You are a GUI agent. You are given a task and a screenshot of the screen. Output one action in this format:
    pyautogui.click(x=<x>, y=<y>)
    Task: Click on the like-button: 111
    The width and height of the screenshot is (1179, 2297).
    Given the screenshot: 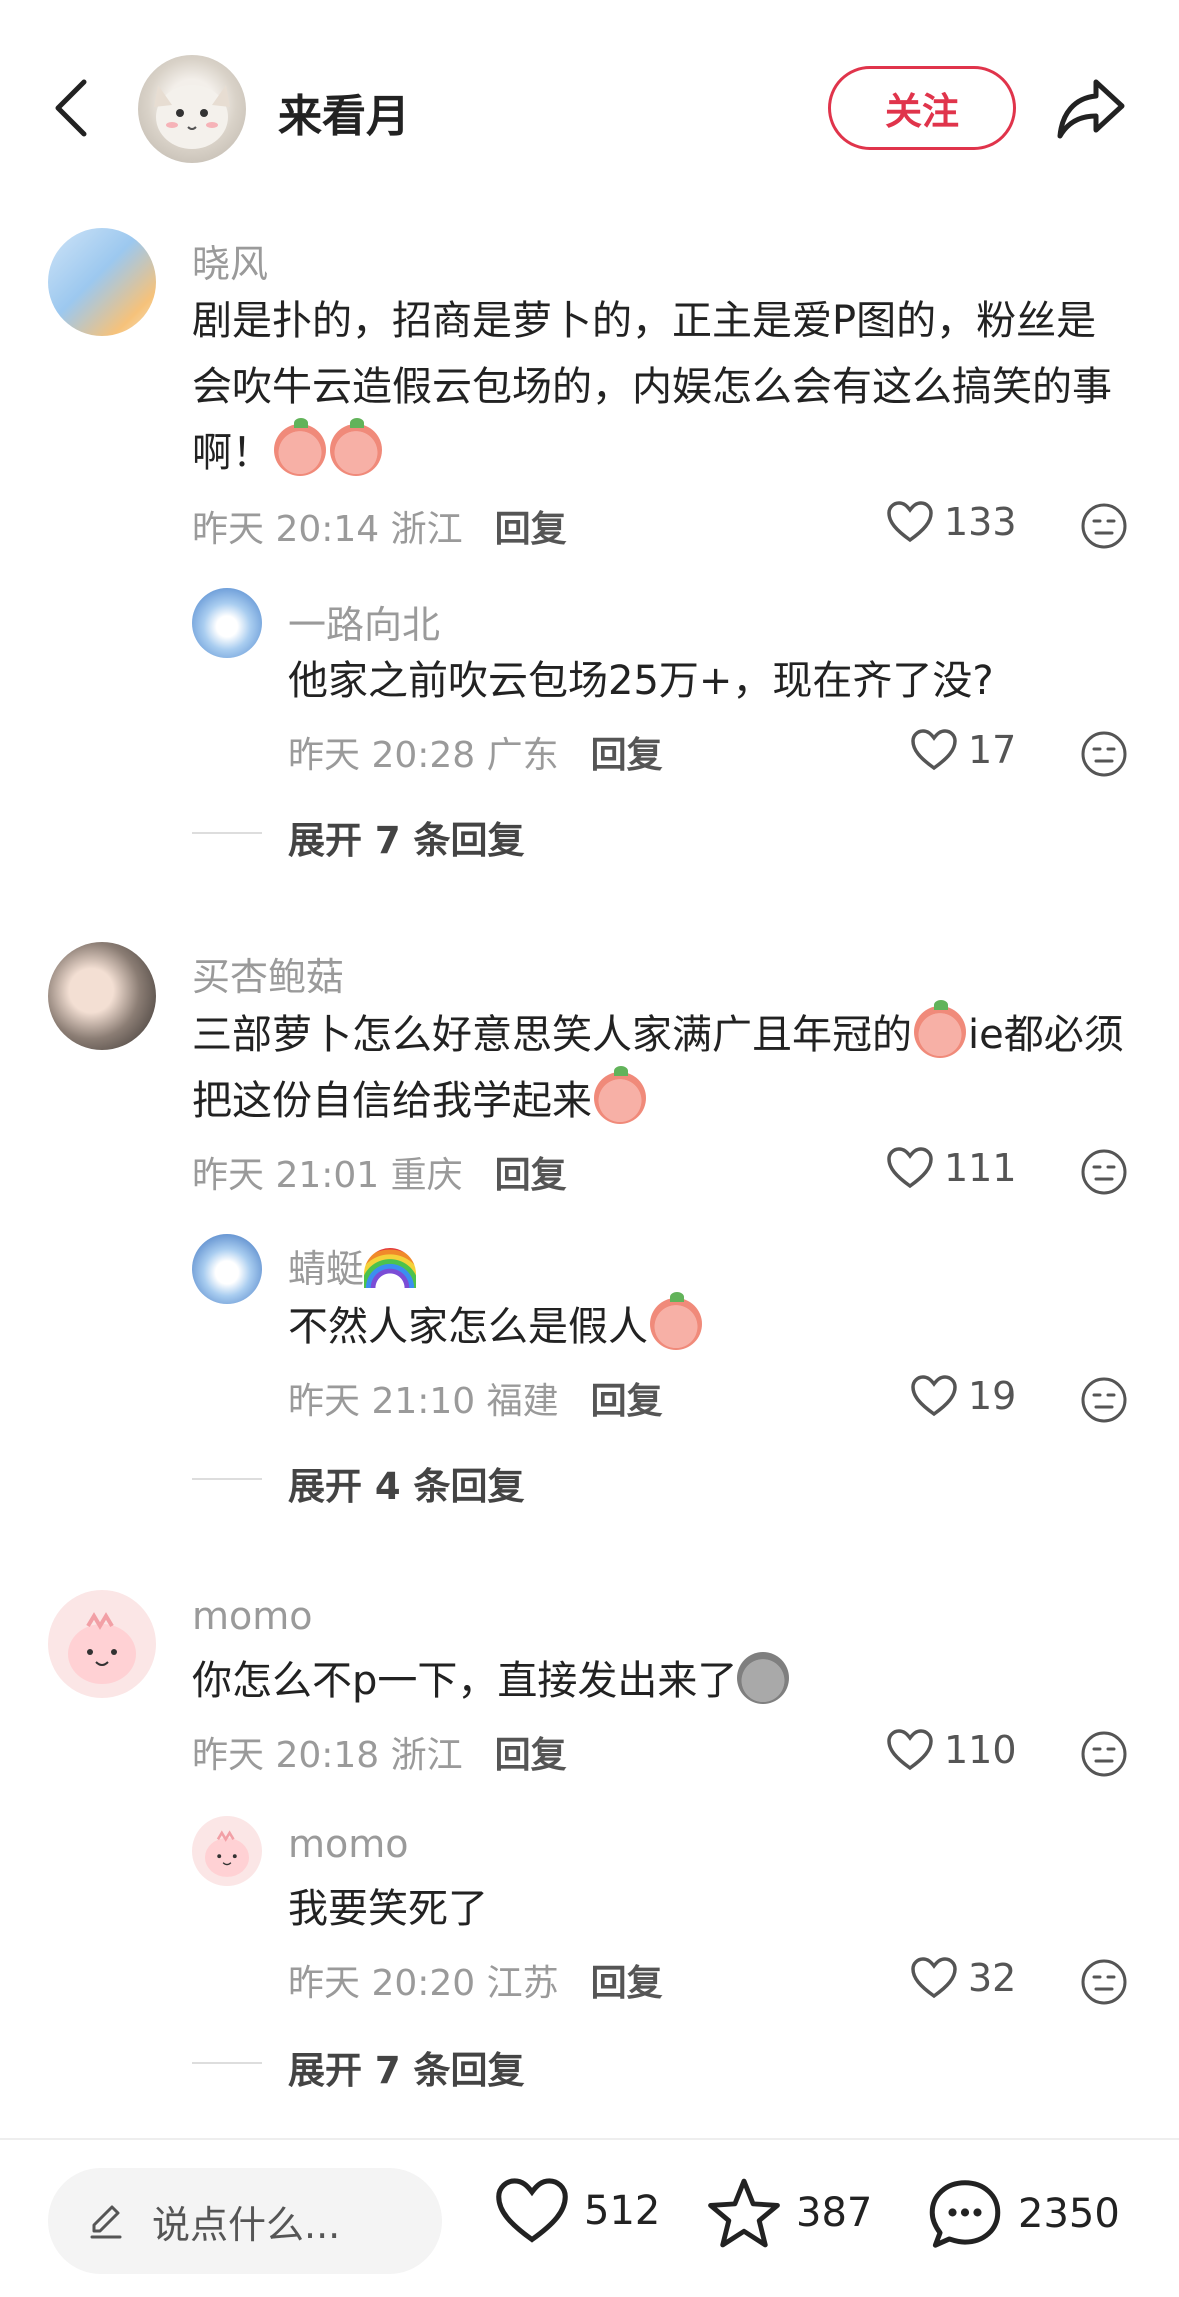 What is the action you would take?
    pyautogui.click(x=951, y=1168)
    